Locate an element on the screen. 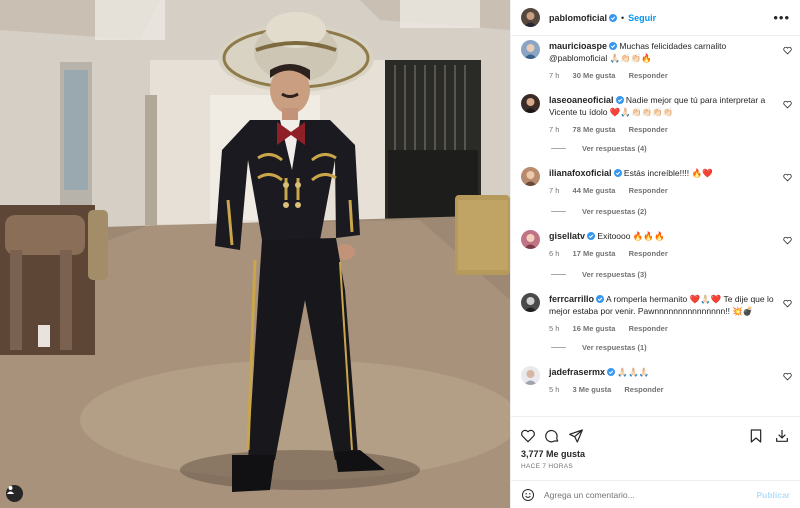 Image resolution: width=800 pixels, height=508 pixels. comment-likes: 17 Me gusta is located at coordinates (594, 253).